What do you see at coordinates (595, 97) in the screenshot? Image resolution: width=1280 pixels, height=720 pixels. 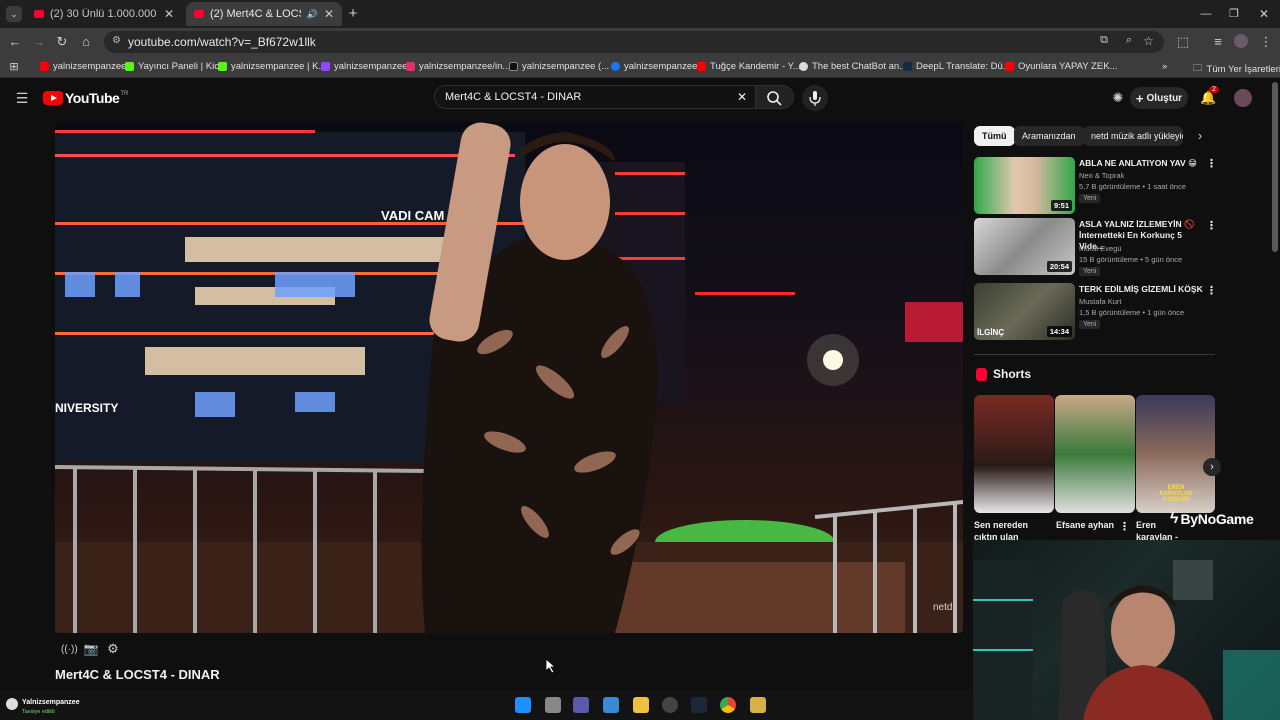 I see `search-input: Mert4C & LOCST4 - DINAR ✕` at bounding box center [595, 97].